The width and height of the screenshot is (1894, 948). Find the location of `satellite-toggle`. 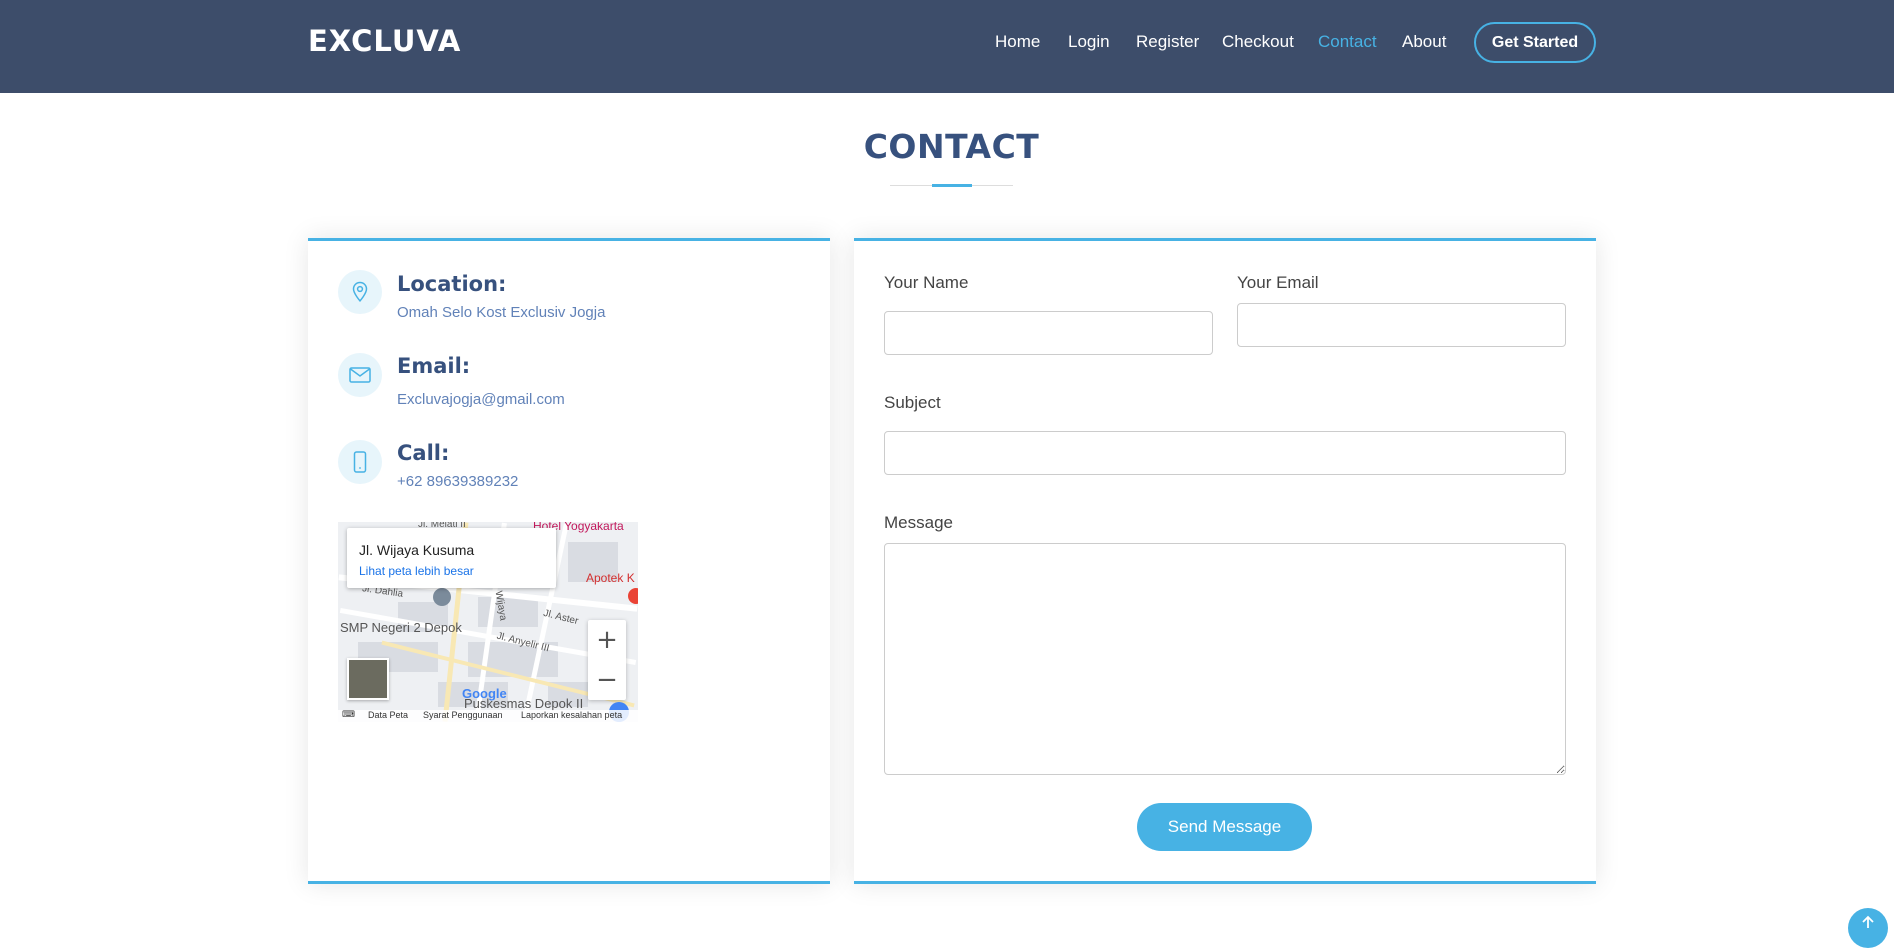

satellite-toggle is located at coordinates (368, 679).